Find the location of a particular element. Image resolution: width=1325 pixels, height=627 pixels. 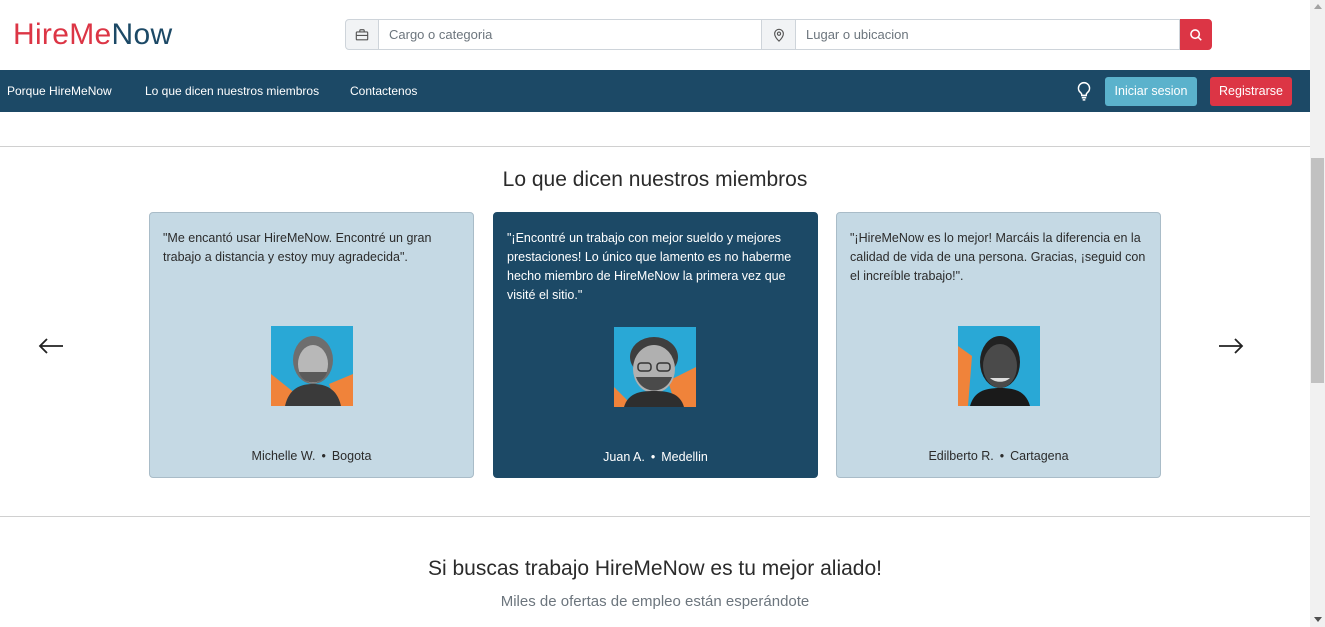

author-name: Edilberto R. is located at coordinates (961, 456).